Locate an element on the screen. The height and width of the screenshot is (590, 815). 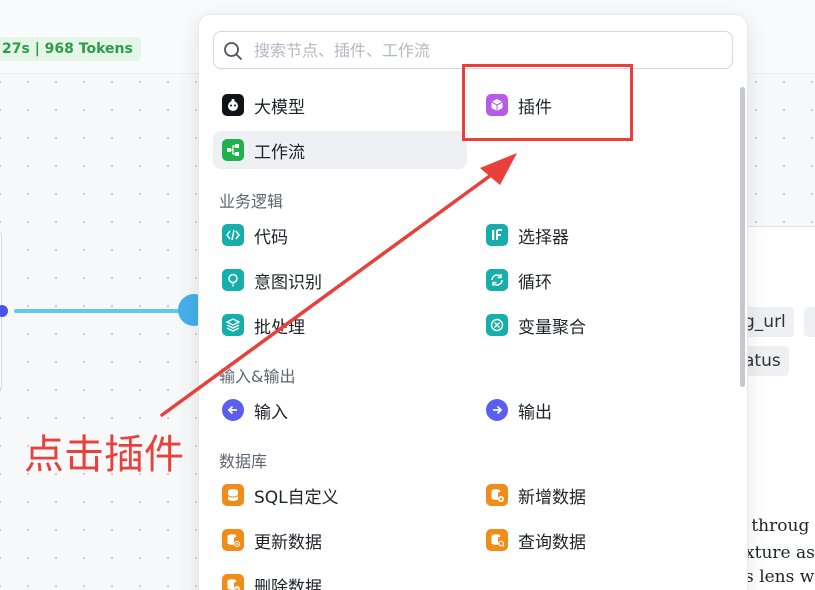
node-item-label: 代码 is located at coordinates (271, 237).